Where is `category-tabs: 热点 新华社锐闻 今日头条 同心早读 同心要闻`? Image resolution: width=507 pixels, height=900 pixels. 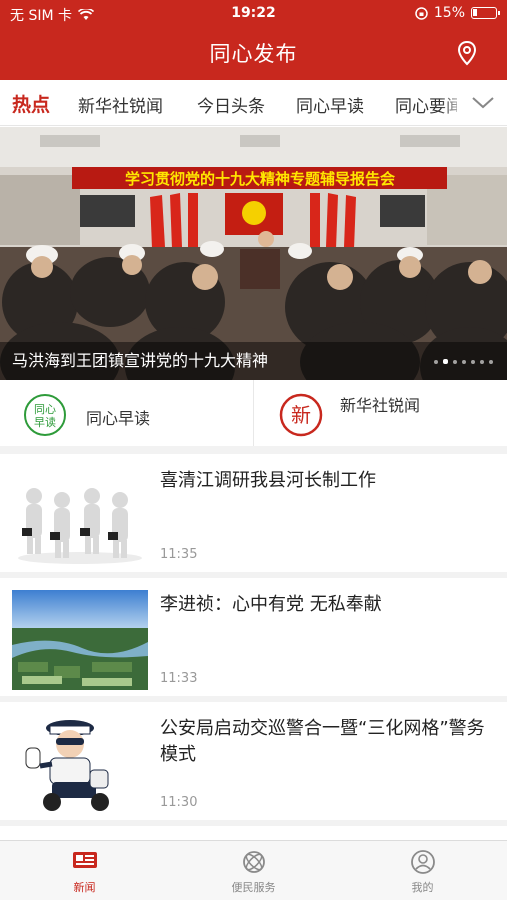
category-tabs: 热点 新华社锐闻 今日头条 同心早读 同心要闻 is located at coordinates (253, 103).